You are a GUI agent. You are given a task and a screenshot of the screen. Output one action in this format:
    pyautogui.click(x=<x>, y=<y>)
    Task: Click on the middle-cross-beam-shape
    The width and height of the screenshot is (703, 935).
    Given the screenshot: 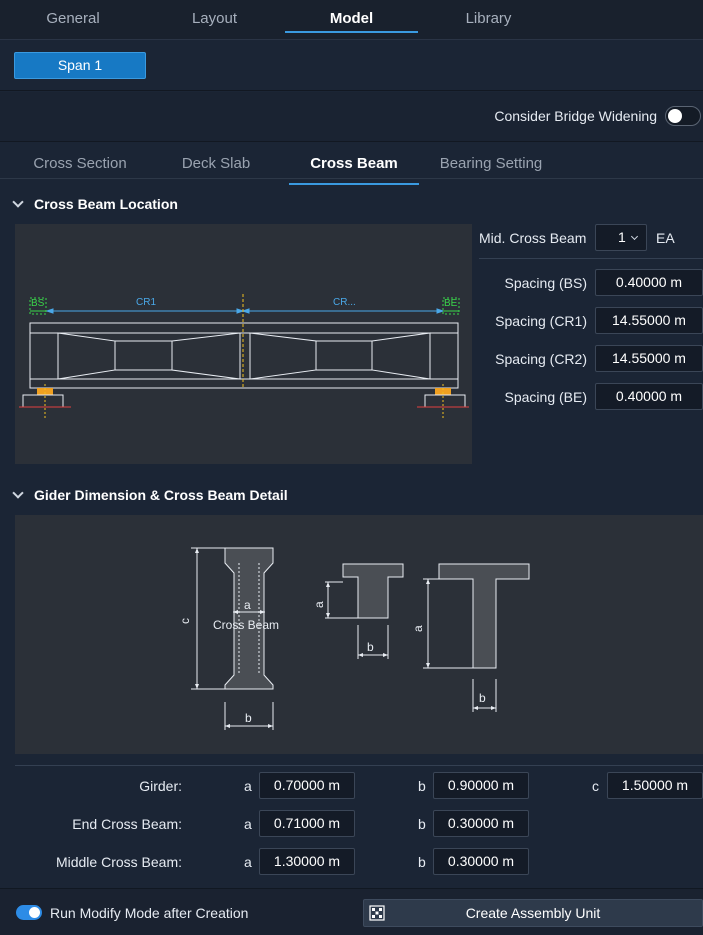 What is the action you would take?
    pyautogui.click(x=484, y=616)
    